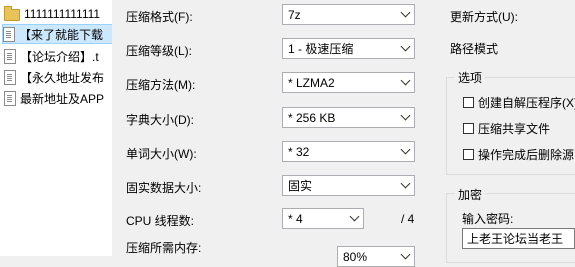 The width and height of the screenshot is (575, 267). What do you see at coordinates (160, 221) in the screenshot?
I see `threads-label: CPU 线程数:` at bounding box center [160, 221].